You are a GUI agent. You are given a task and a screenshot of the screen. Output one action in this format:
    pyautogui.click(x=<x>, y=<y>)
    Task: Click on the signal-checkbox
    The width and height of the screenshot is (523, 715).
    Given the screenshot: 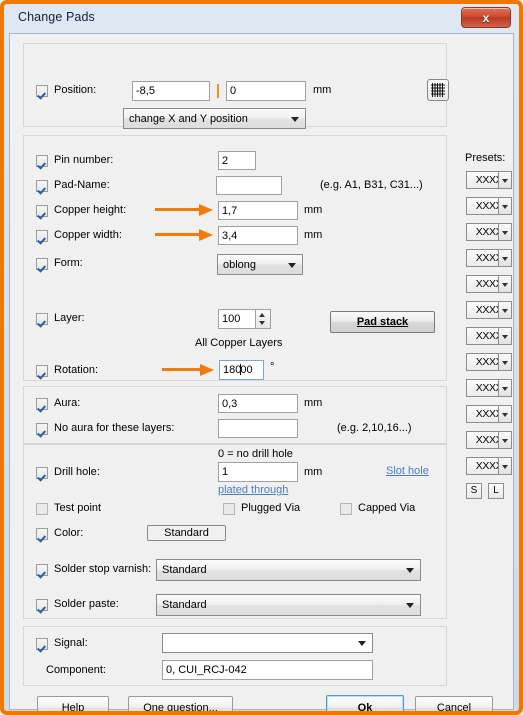 What is the action you would take?
    pyautogui.click(x=42, y=644)
    